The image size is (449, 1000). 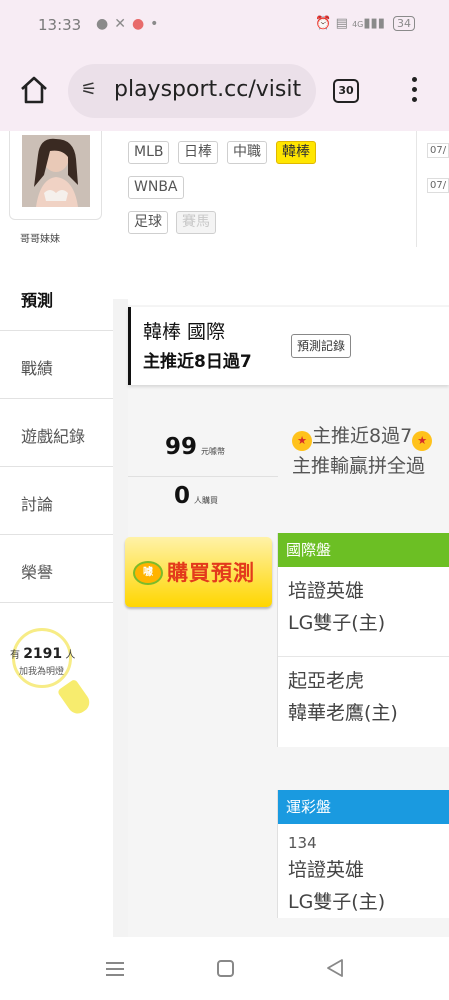 I want to click on status-time: 13:33, so click(x=60, y=25).